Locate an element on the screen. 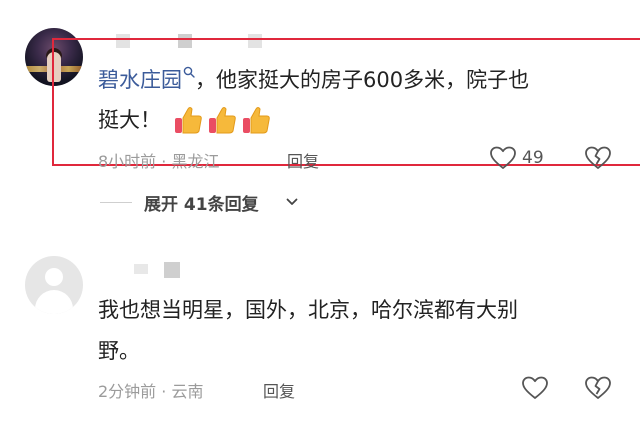  comment-text-line: 野。 is located at coordinates (119, 351).